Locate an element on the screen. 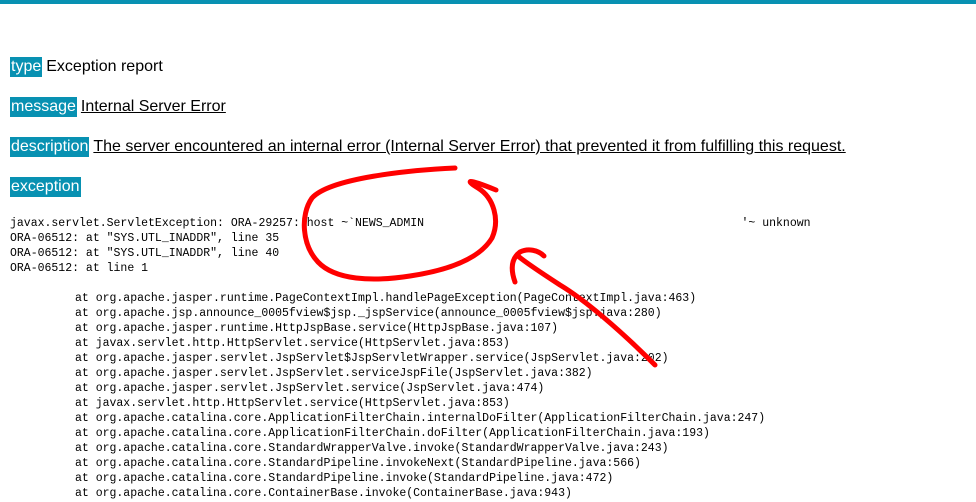 Image resolution: width=976 pixels, height=502 pixels. message-label: message is located at coordinates (43, 107).